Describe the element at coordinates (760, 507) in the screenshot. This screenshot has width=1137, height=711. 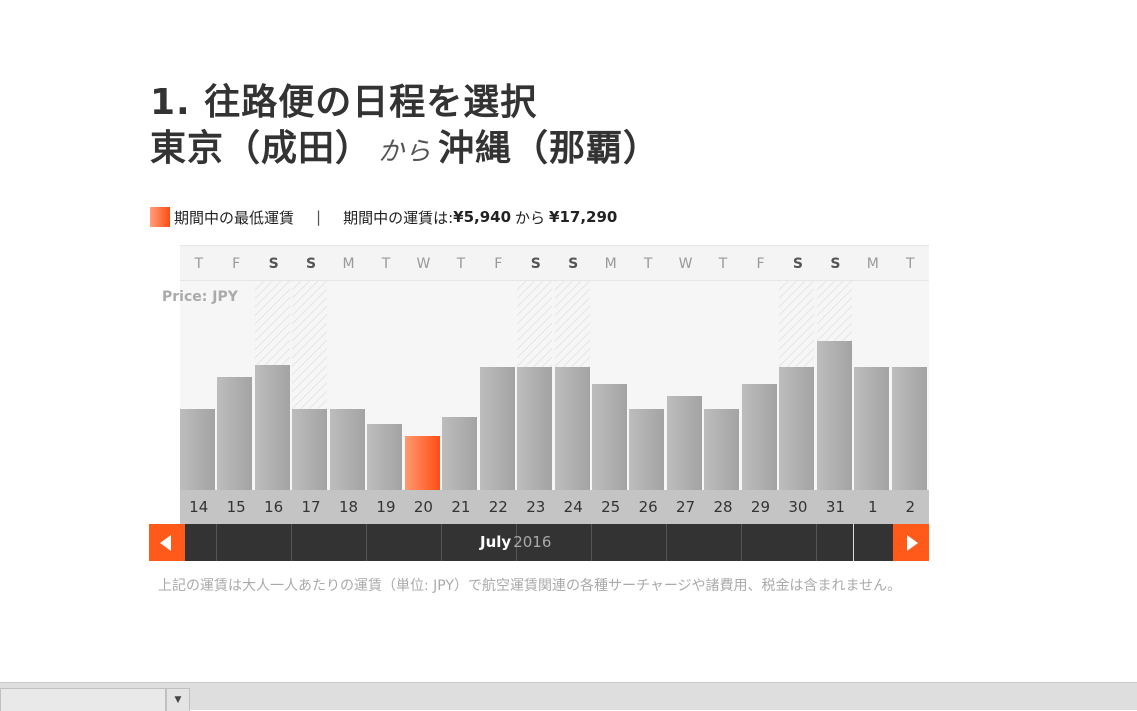
I see `date-label: 29` at that location.